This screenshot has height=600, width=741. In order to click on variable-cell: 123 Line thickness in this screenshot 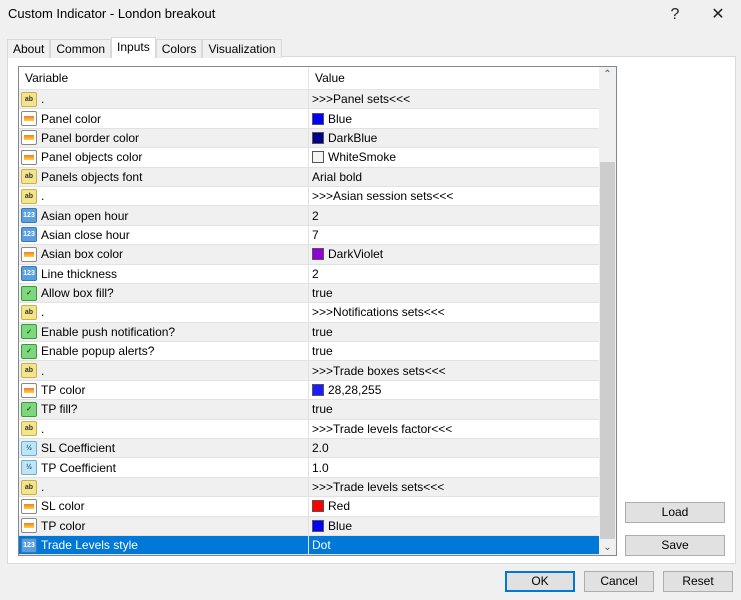, I will do `click(164, 273)`.